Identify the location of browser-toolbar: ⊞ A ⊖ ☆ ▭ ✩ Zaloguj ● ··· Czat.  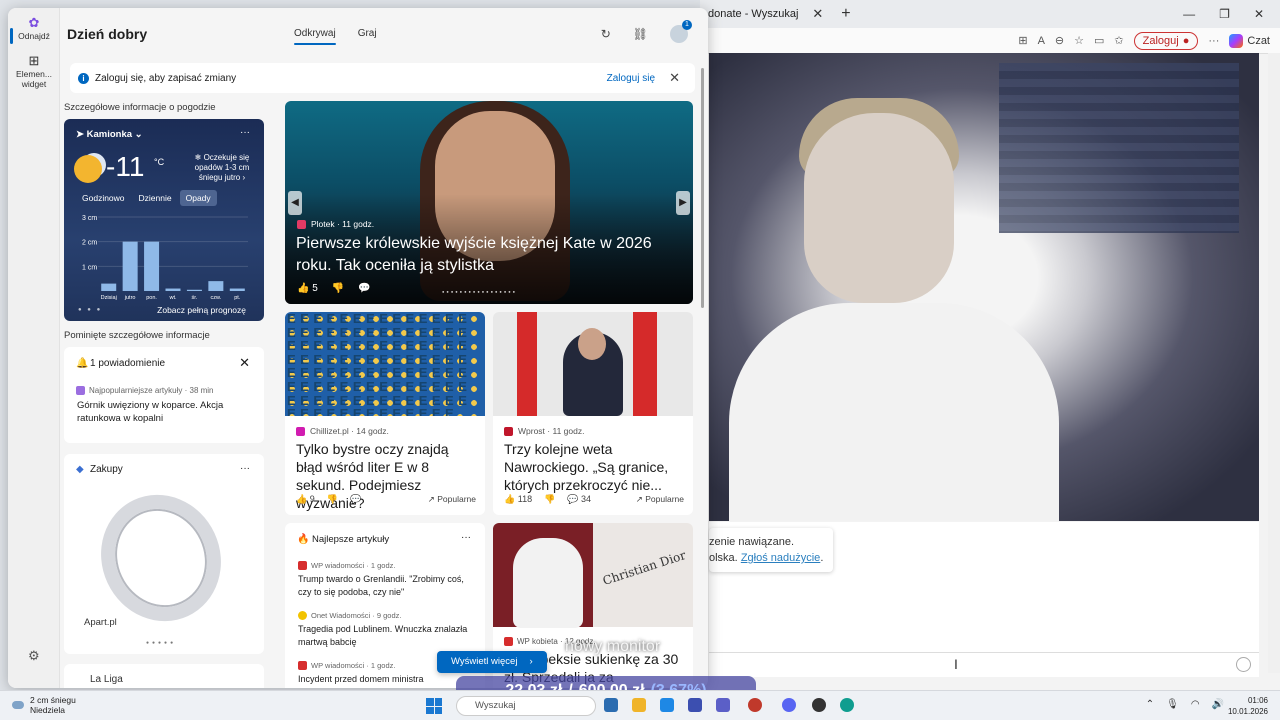
(990, 41).